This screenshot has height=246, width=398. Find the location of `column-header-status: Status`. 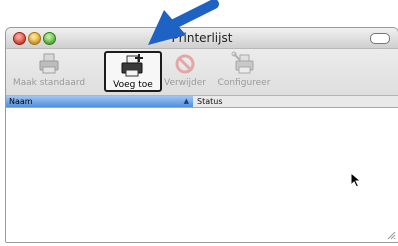

column-header-status: Status is located at coordinates (210, 101).